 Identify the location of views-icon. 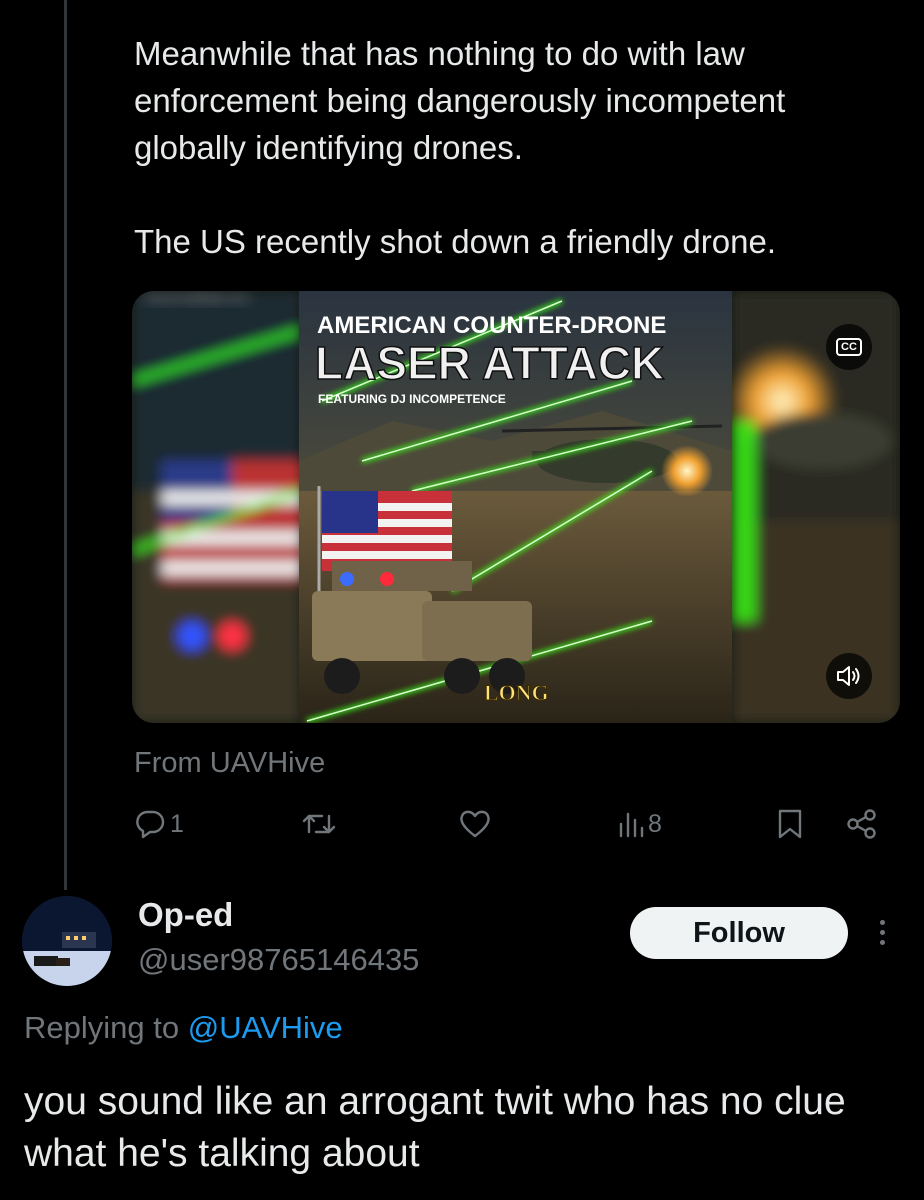
(631, 825).